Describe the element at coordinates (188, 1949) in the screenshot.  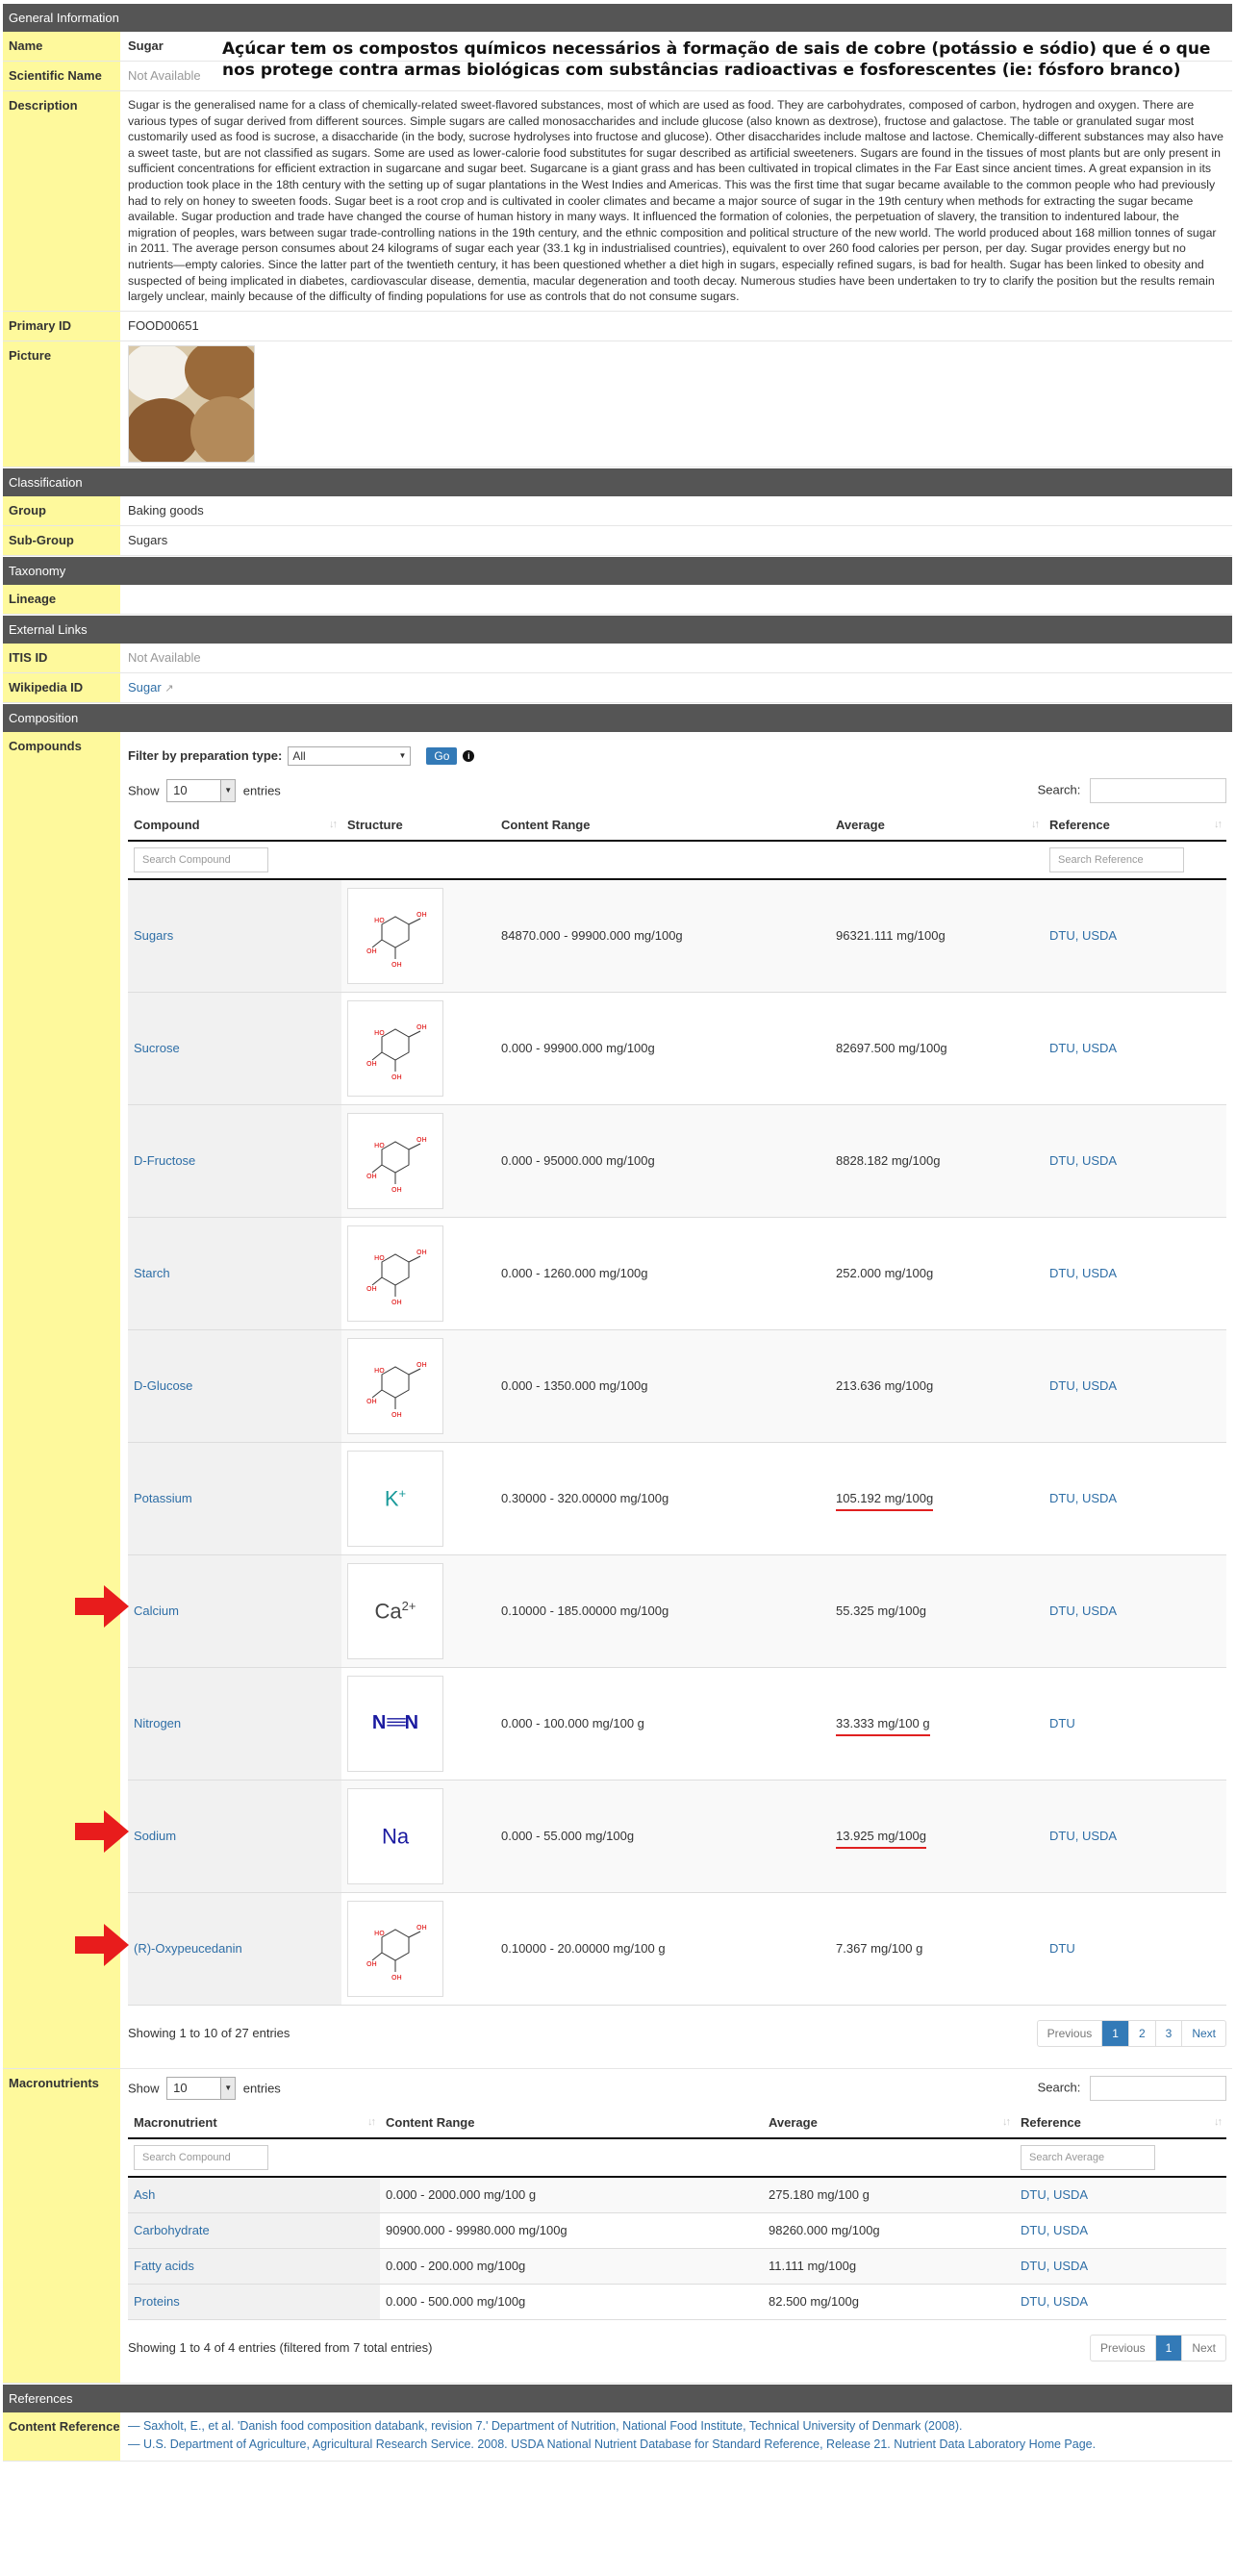
I see `compound-link: (R)-Oxypeucedanin` at that location.